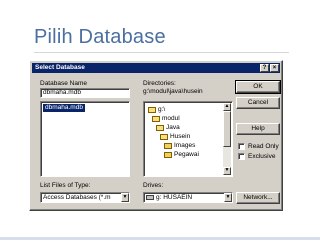  Describe the element at coordinates (150, 197) in the screenshot. I see `drive-icon` at that location.